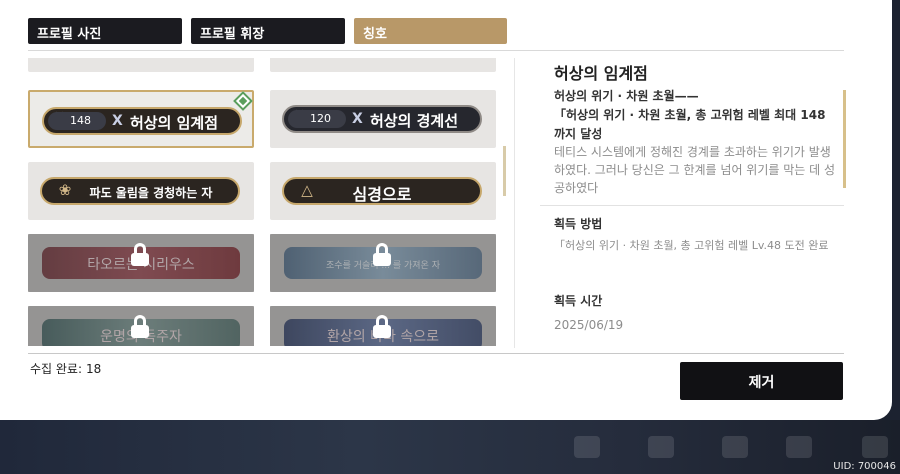 Image resolution: width=900 pixels, height=474 pixels. I want to click on title-card: △ 심경으로, so click(383, 191).